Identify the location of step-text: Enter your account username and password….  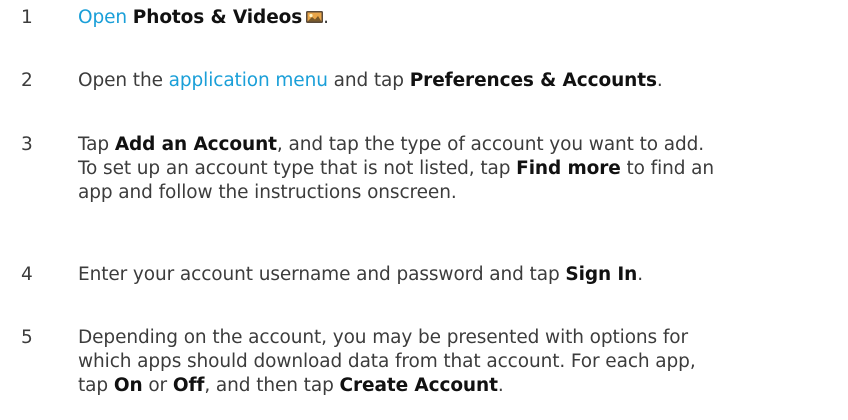
(428, 275).